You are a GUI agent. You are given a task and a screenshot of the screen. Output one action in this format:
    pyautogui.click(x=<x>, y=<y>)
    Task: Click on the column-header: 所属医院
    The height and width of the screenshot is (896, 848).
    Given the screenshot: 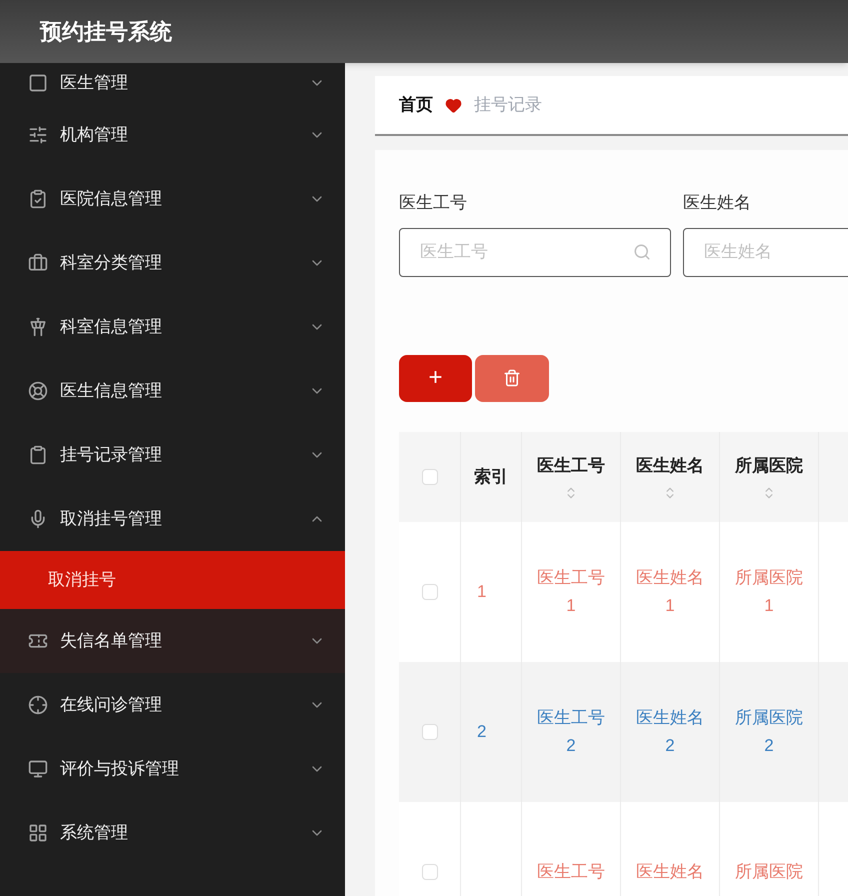 What is the action you would take?
    pyautogui.click(x=769, y=465)
    